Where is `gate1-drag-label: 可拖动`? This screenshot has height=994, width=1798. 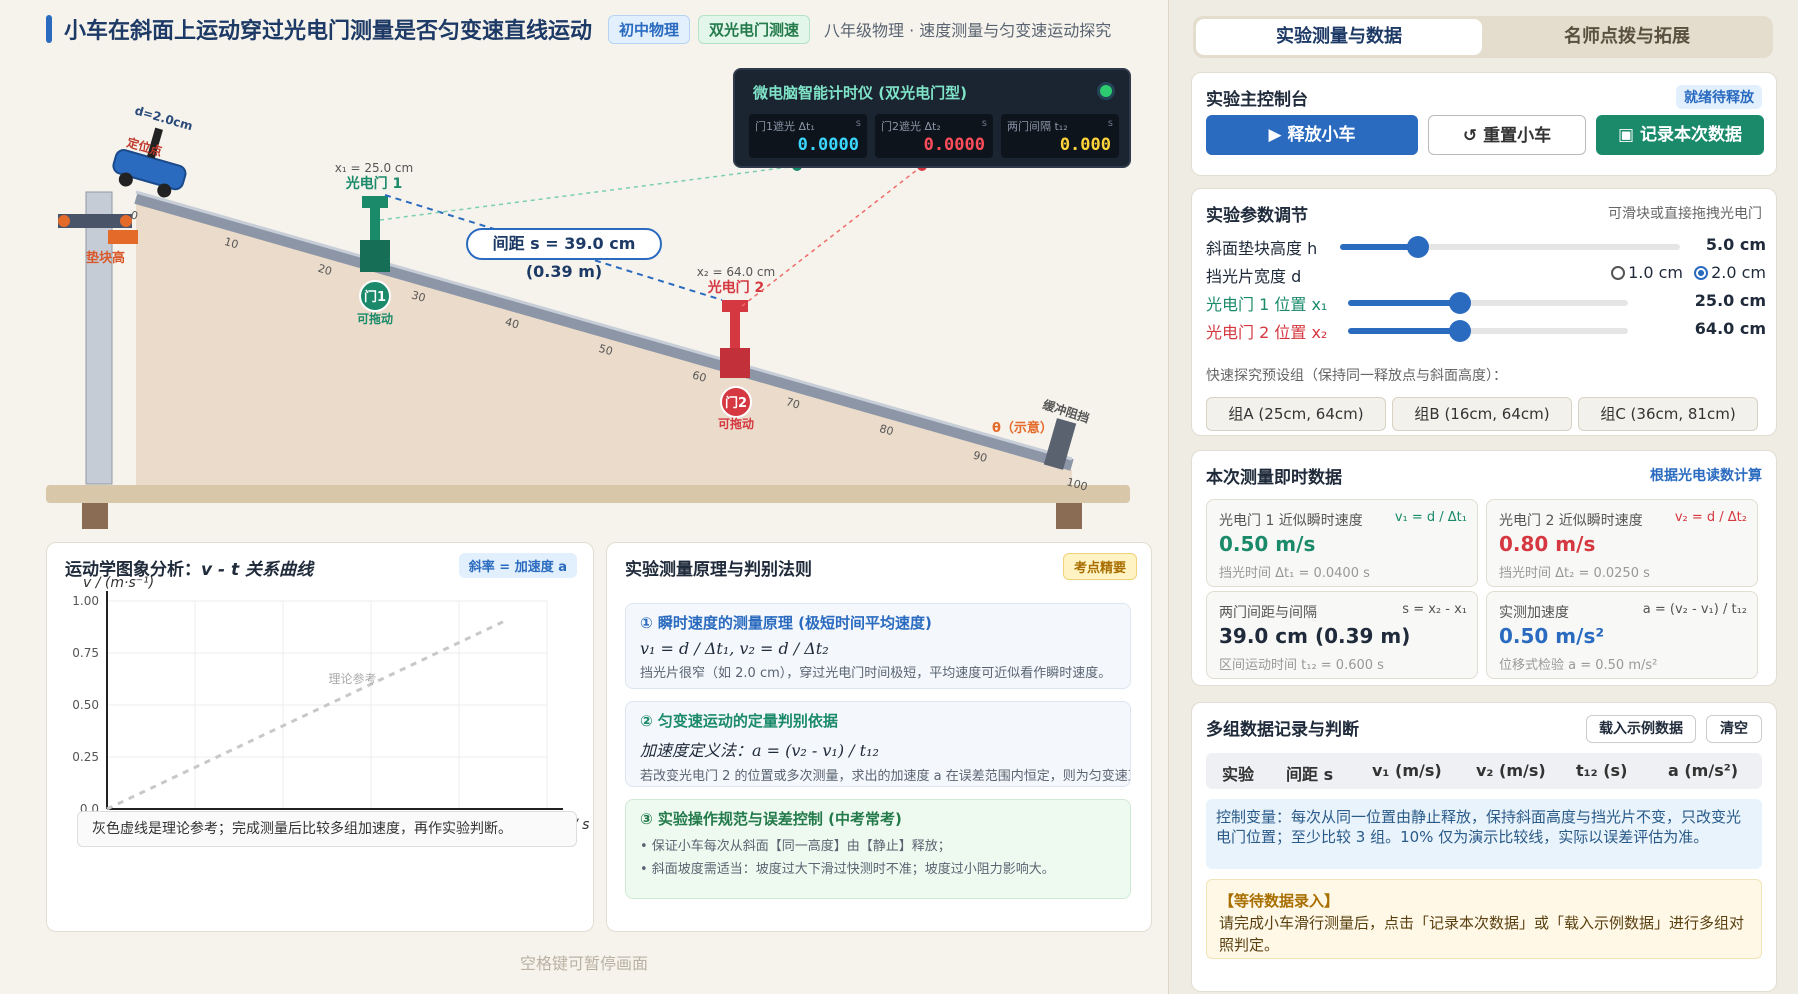
gate1-drag-label: 可拖动 is located at coordinates (375, 318).